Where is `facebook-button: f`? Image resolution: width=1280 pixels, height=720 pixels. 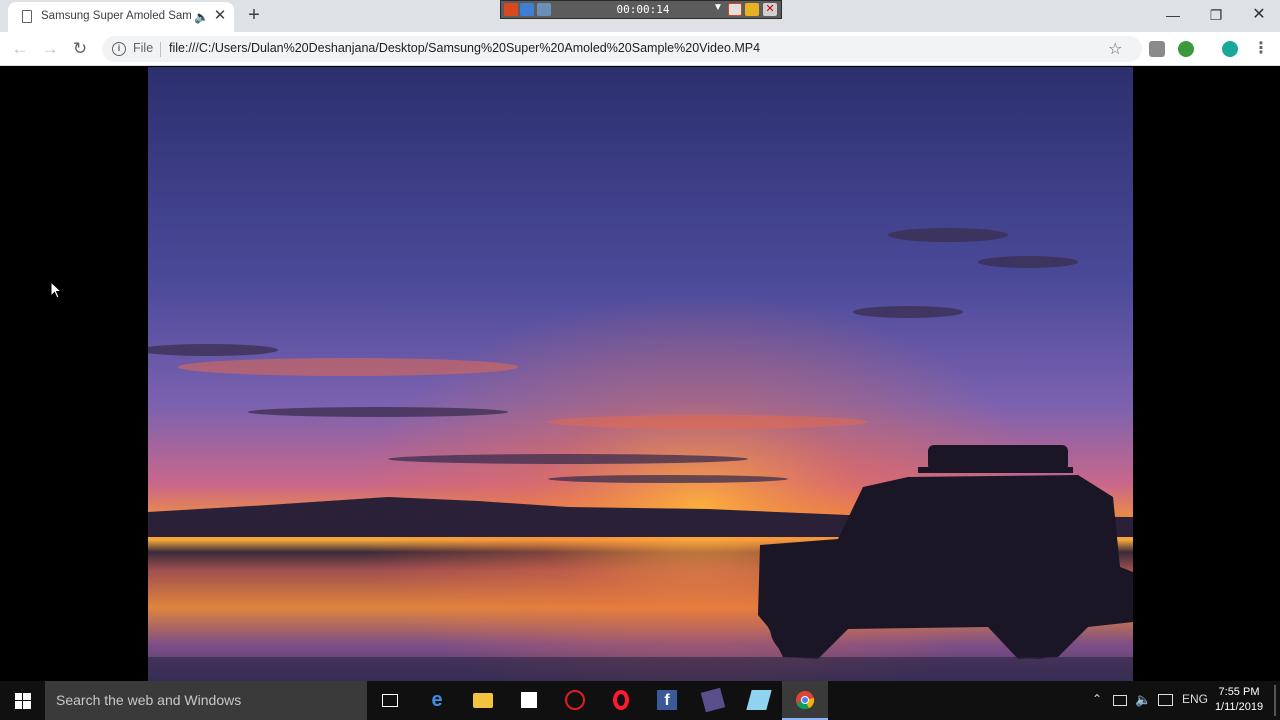
facebook-button: f is located at coordinates (667, 700).